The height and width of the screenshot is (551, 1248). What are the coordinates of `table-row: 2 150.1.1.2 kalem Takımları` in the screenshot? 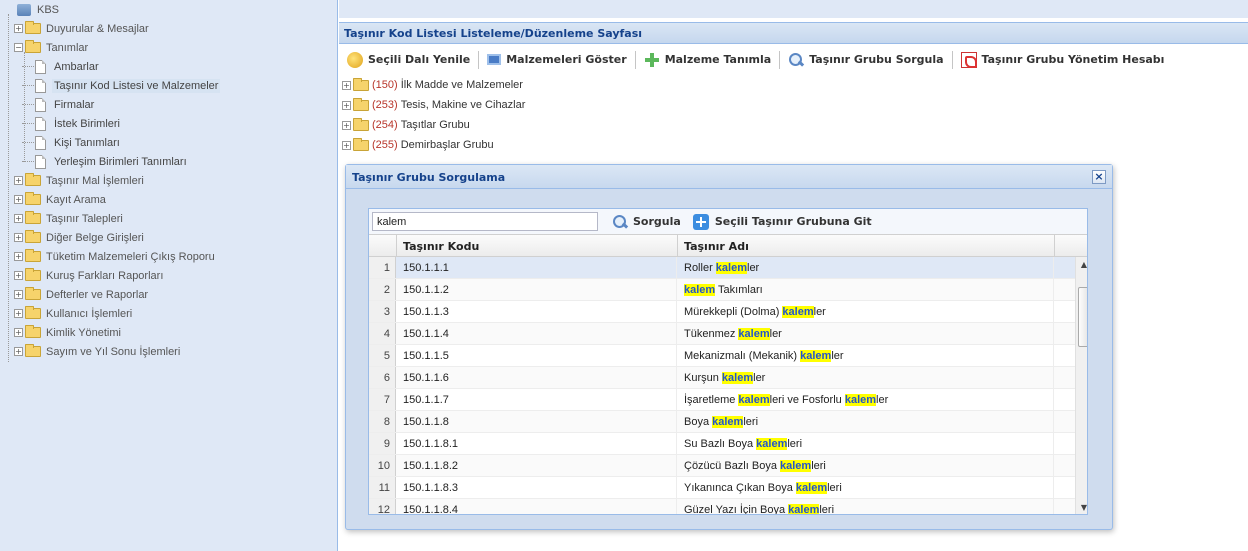 It's located at (723, 290).